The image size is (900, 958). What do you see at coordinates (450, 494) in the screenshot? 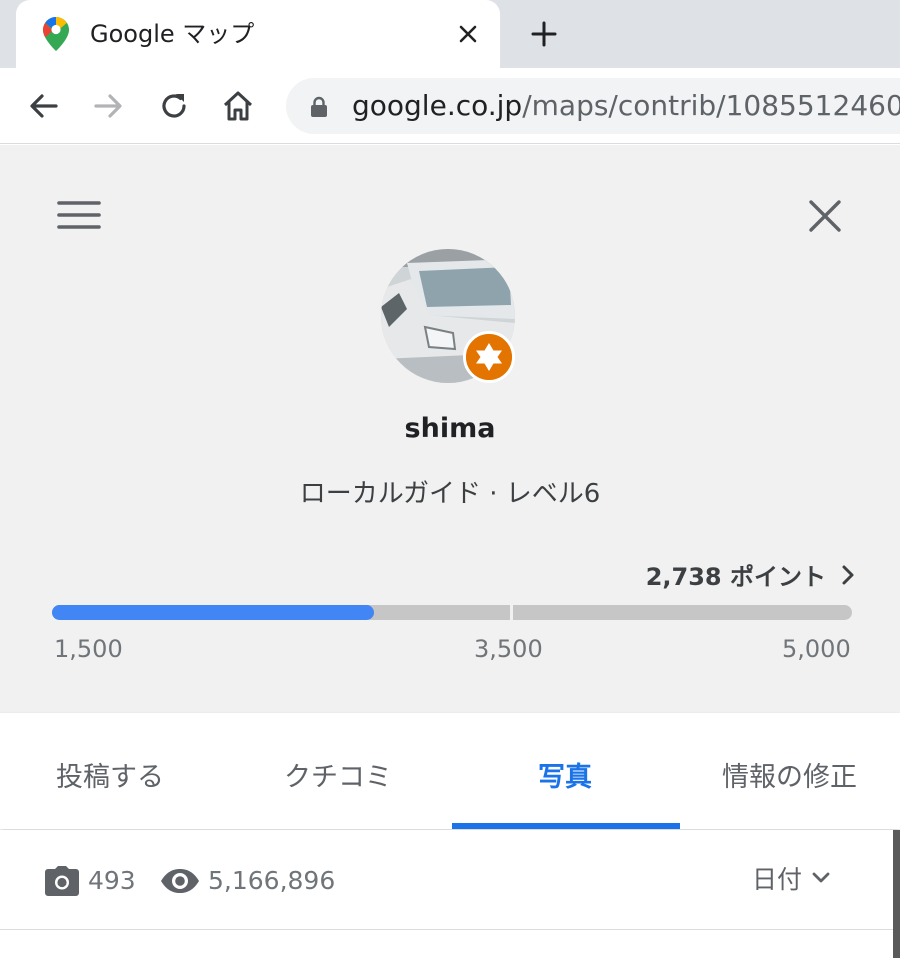
I see `local-guide-level: ローカルガイド · レベル6` at bounding box center [450, 494].